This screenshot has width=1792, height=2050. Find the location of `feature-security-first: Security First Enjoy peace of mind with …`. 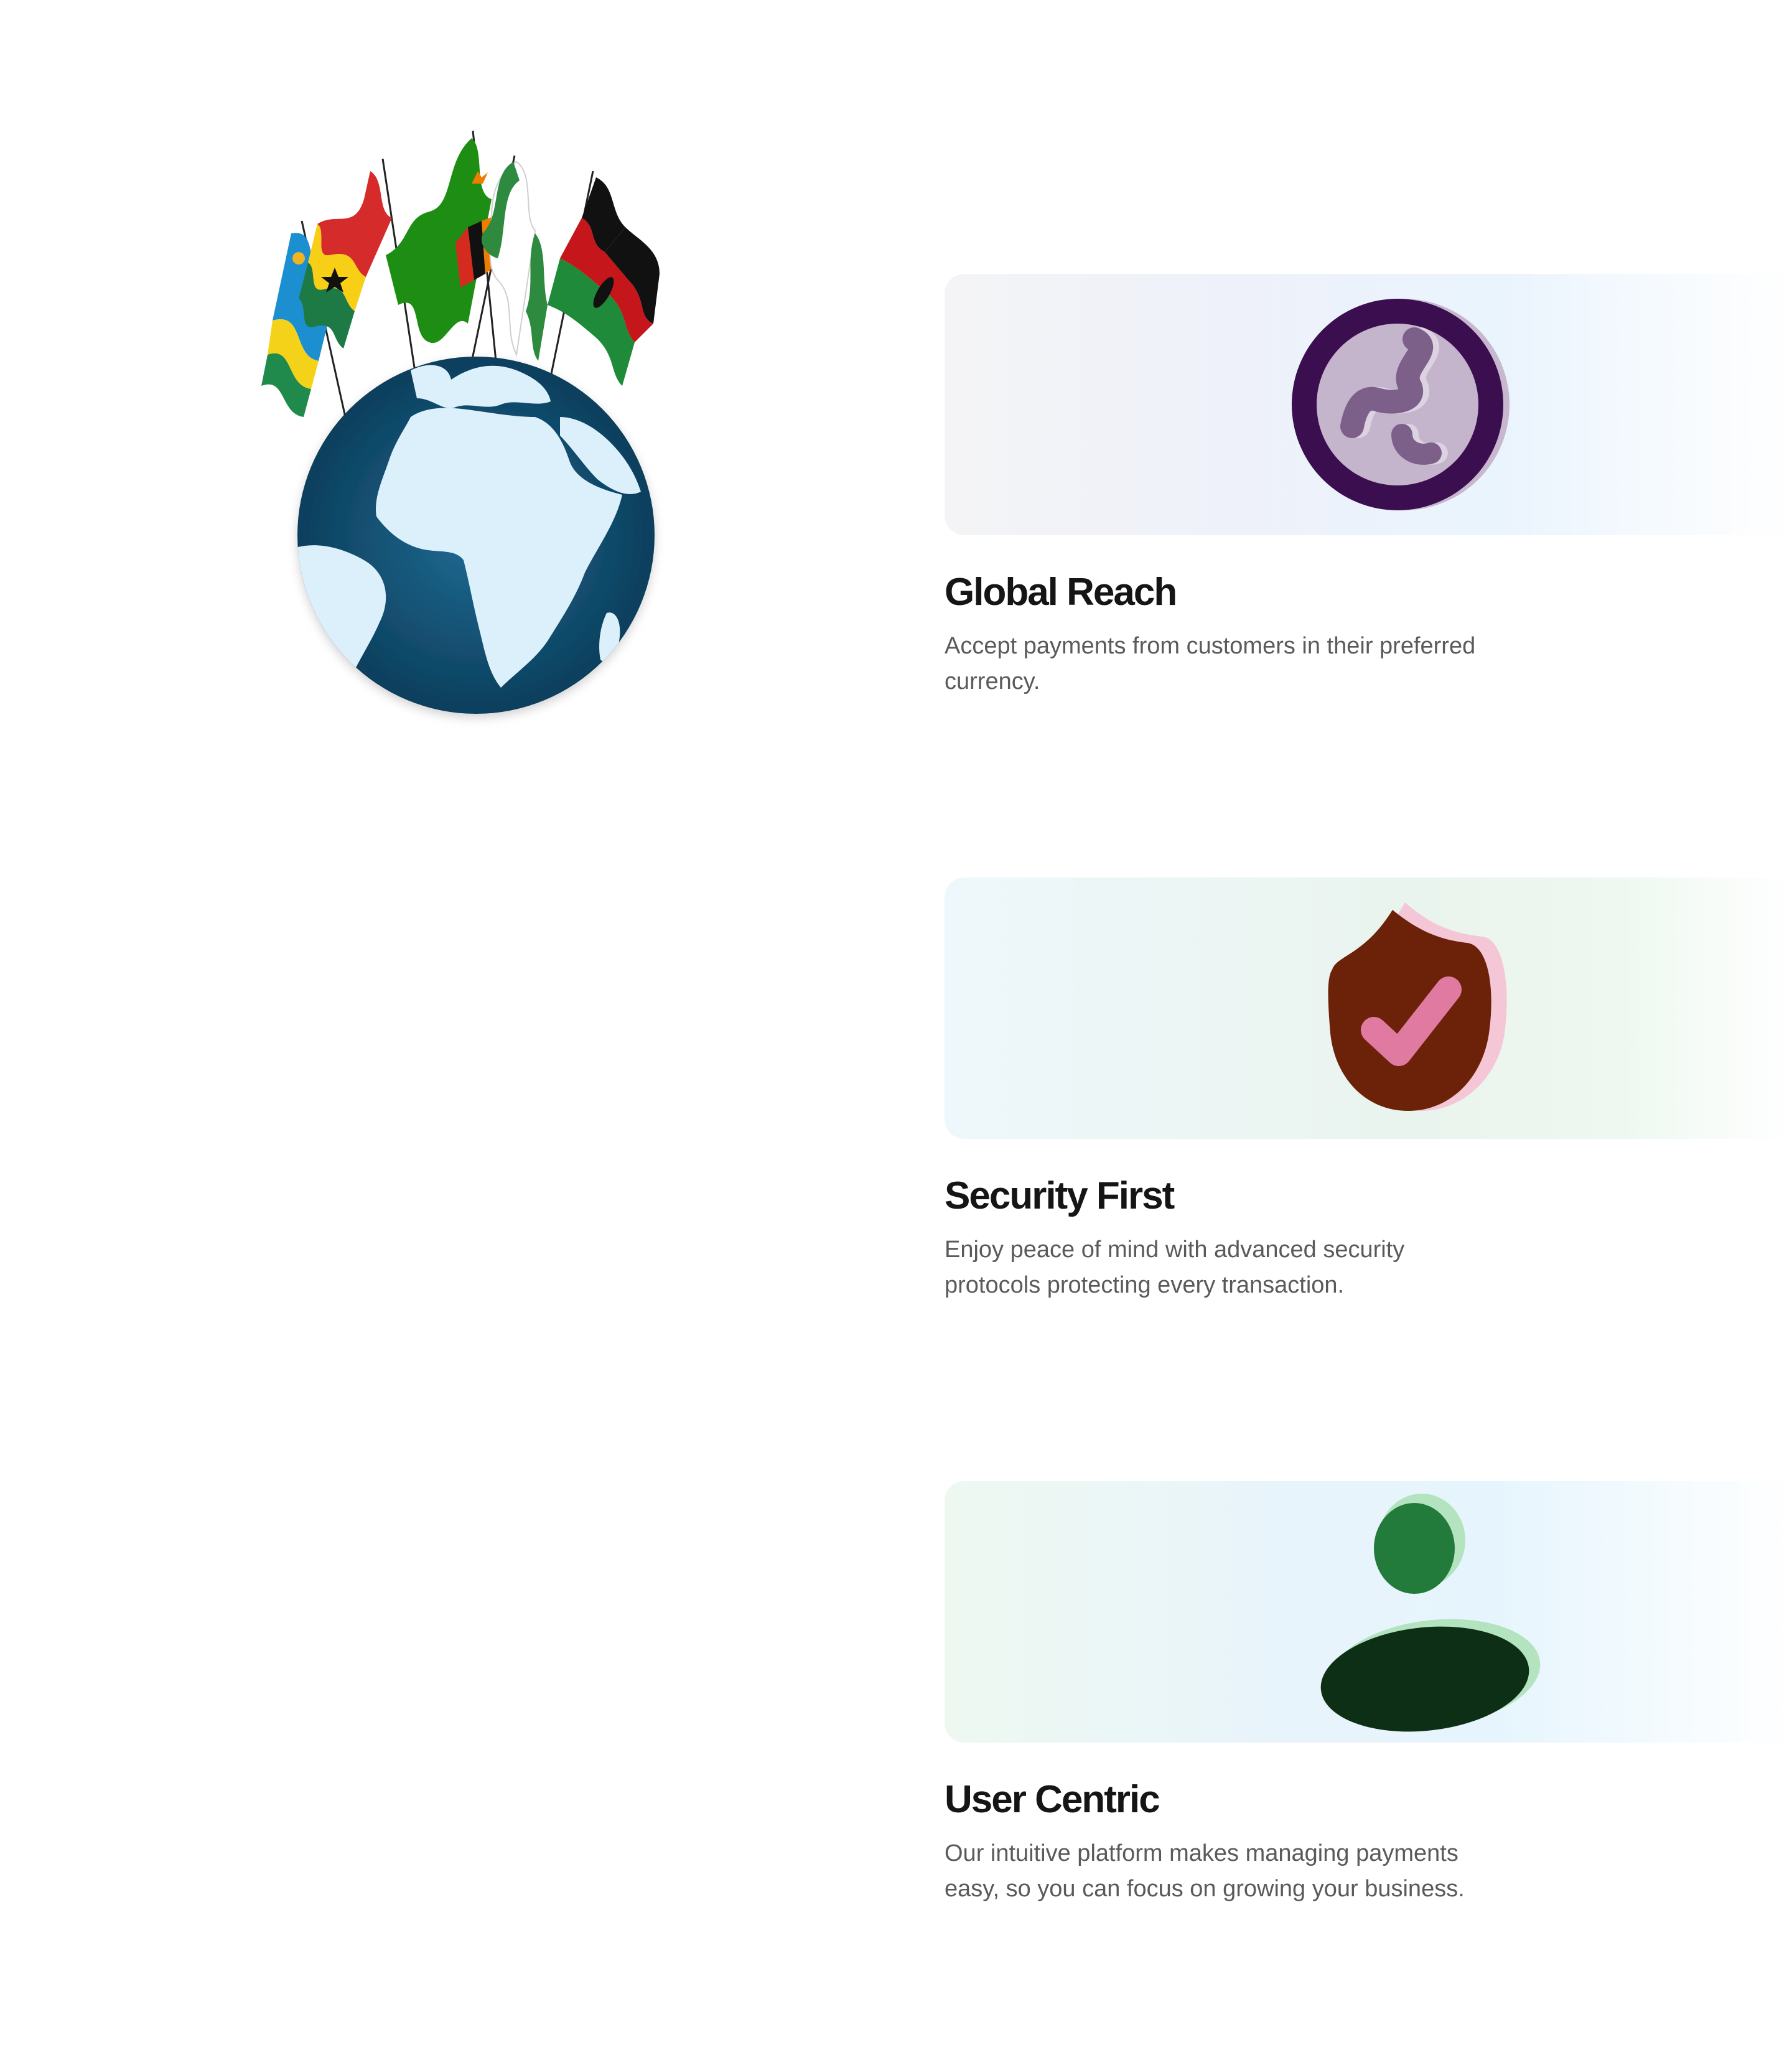

feature-security-first: Security First Enjoy peace of mind with … is located at coordinates (1368, 1090).